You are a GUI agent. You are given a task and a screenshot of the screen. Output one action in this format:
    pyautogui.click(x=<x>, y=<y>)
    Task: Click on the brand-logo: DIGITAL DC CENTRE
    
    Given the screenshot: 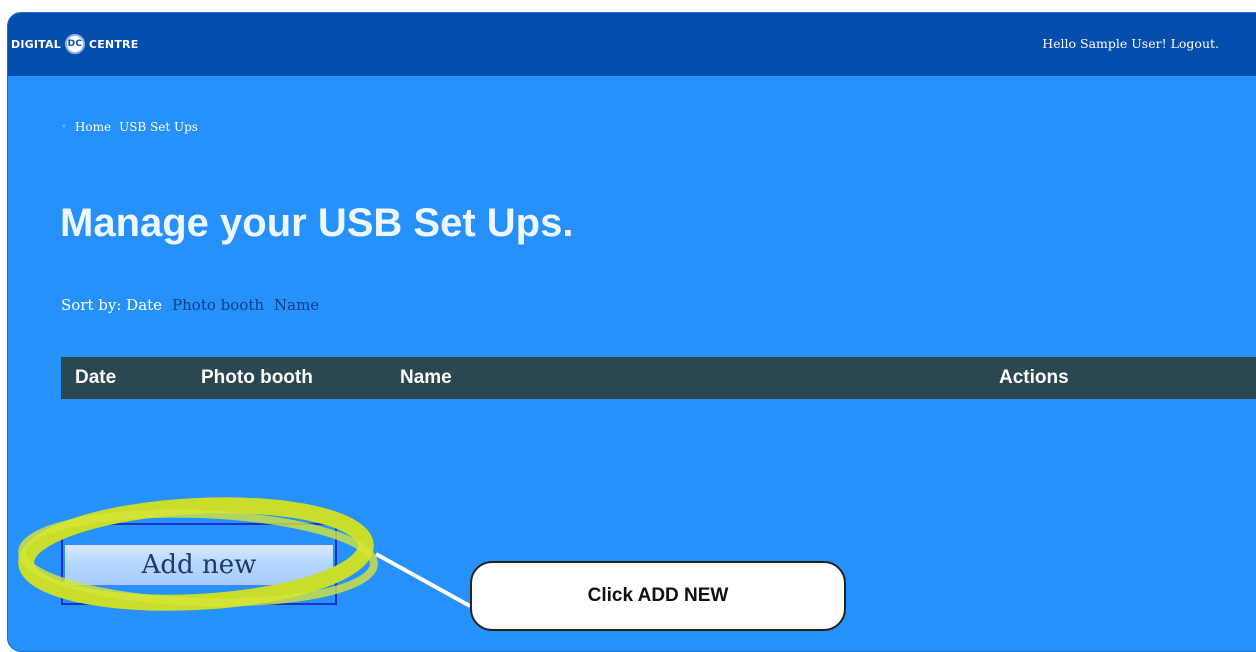 What is the action you would take?
    pyautogui.click(x=74, y=44)
    